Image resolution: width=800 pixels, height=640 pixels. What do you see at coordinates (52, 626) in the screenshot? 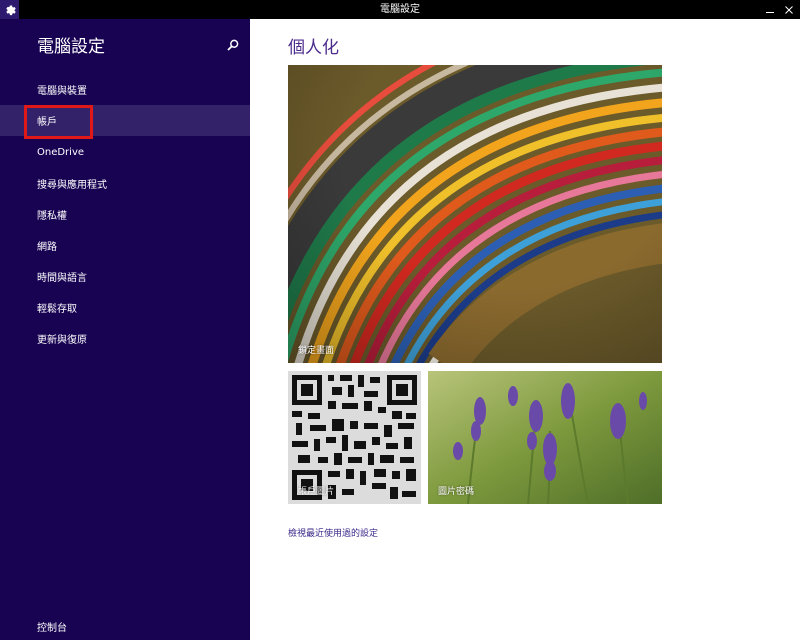
I see `control-panel-link: 控制台` at bounding box center [52, 626].